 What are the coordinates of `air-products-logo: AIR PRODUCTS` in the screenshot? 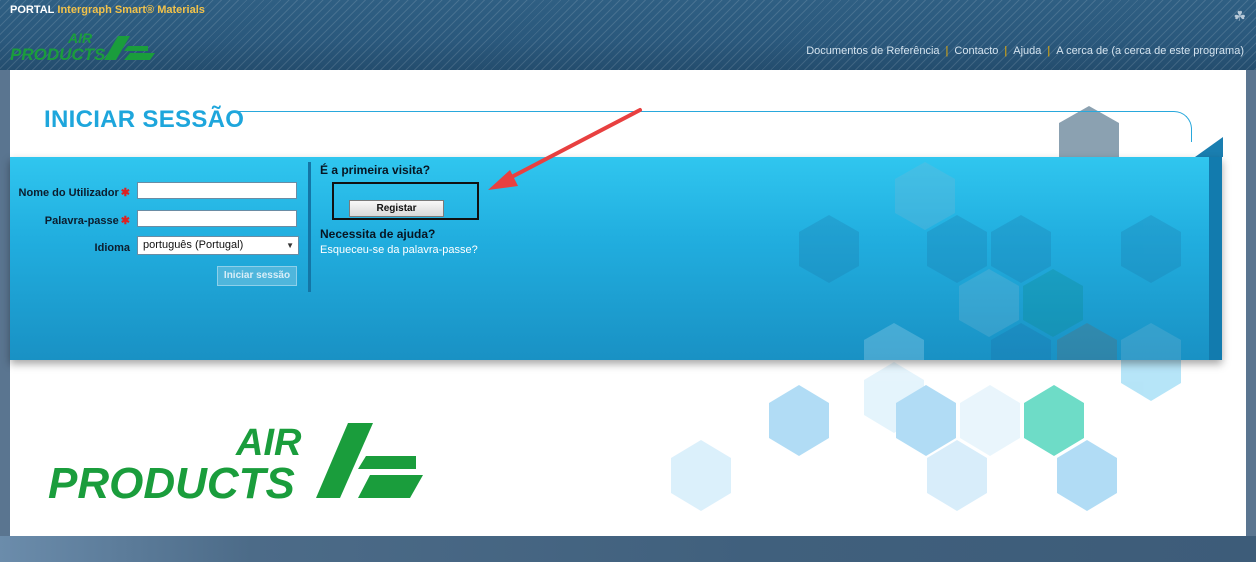 It's located at (238, 467).